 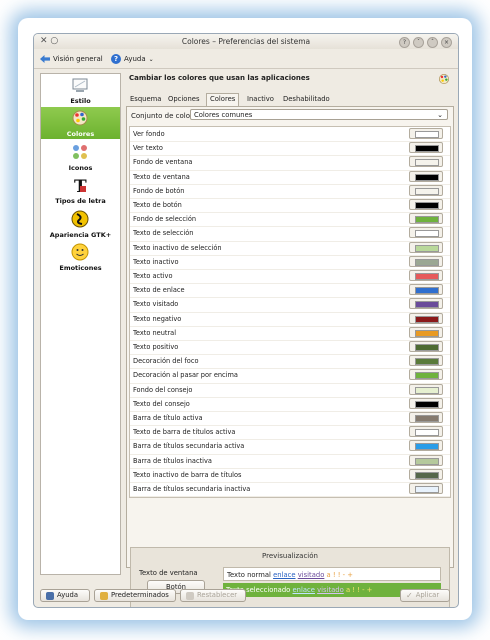 I want to click on color-role-row: Decoración del foco, so click(x=290, y=362).